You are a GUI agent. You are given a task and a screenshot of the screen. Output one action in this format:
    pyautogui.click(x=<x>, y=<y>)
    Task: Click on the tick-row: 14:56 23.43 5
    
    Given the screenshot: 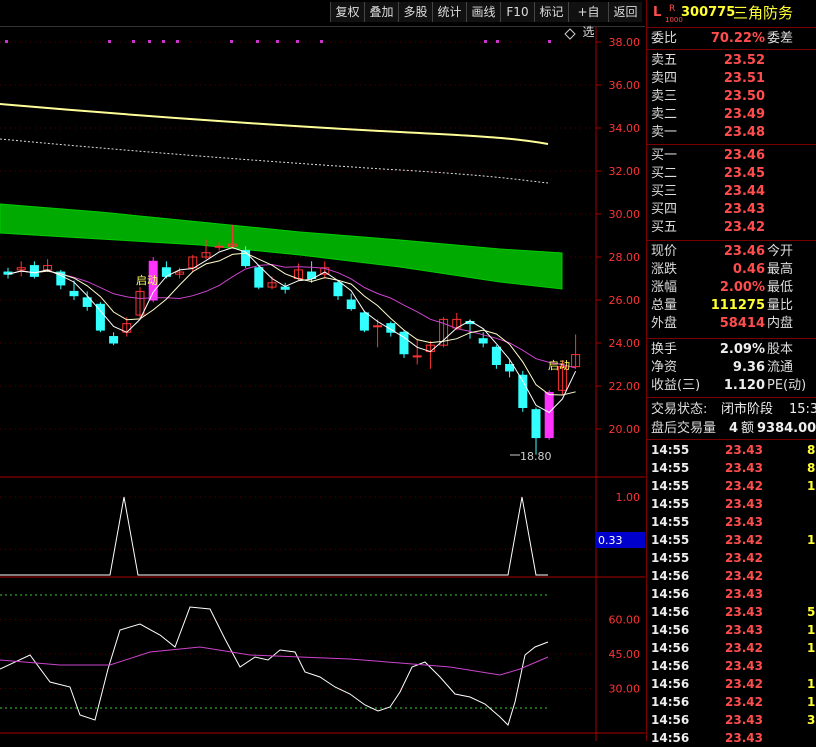 What is the action you would take?
    pyautogui.click(x=731, y=612)
    